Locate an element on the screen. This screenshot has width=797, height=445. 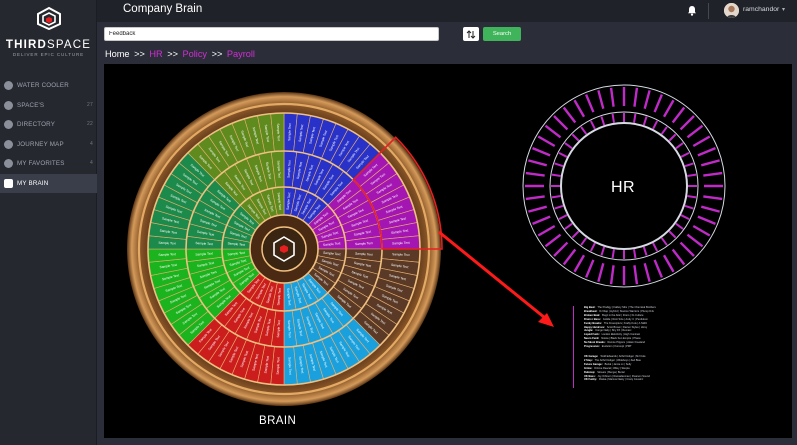
breadcrumb-home: Home is located at coordinates (117, 54).